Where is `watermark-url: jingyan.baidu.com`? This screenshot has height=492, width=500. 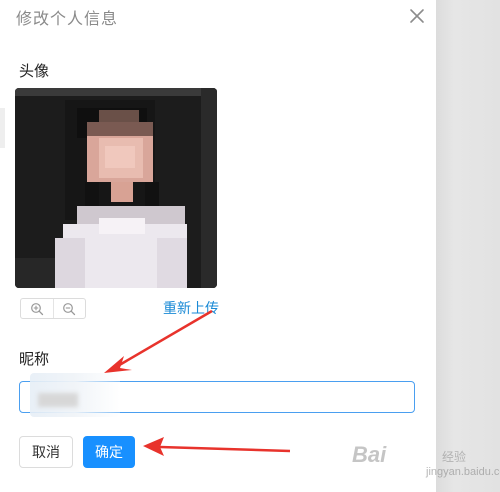
watermark-url: jingyan.baidu.com is located at coordinates (463, 472).